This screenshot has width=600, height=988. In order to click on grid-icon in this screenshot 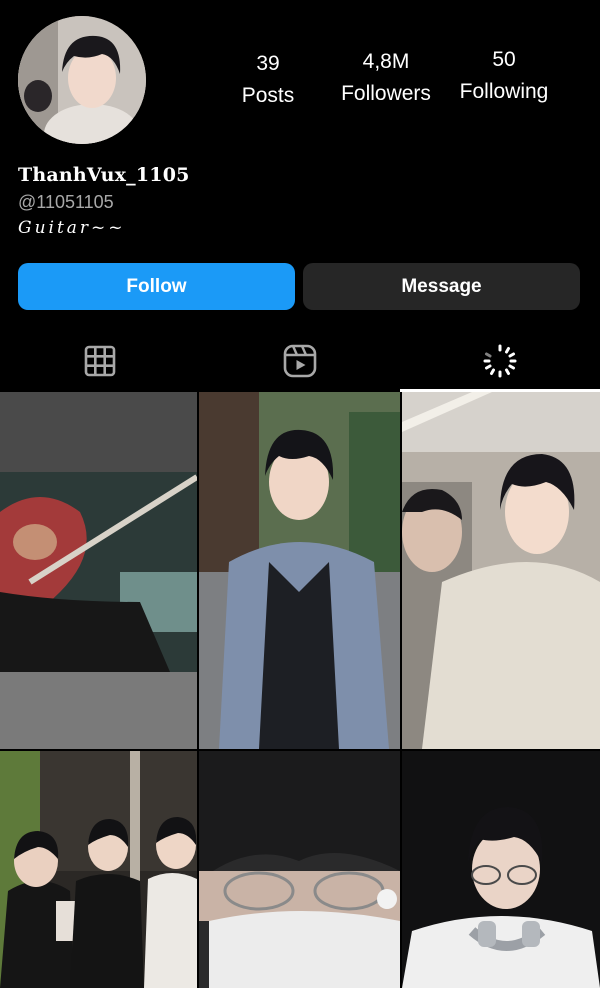, I will do `click(100, 361)`.